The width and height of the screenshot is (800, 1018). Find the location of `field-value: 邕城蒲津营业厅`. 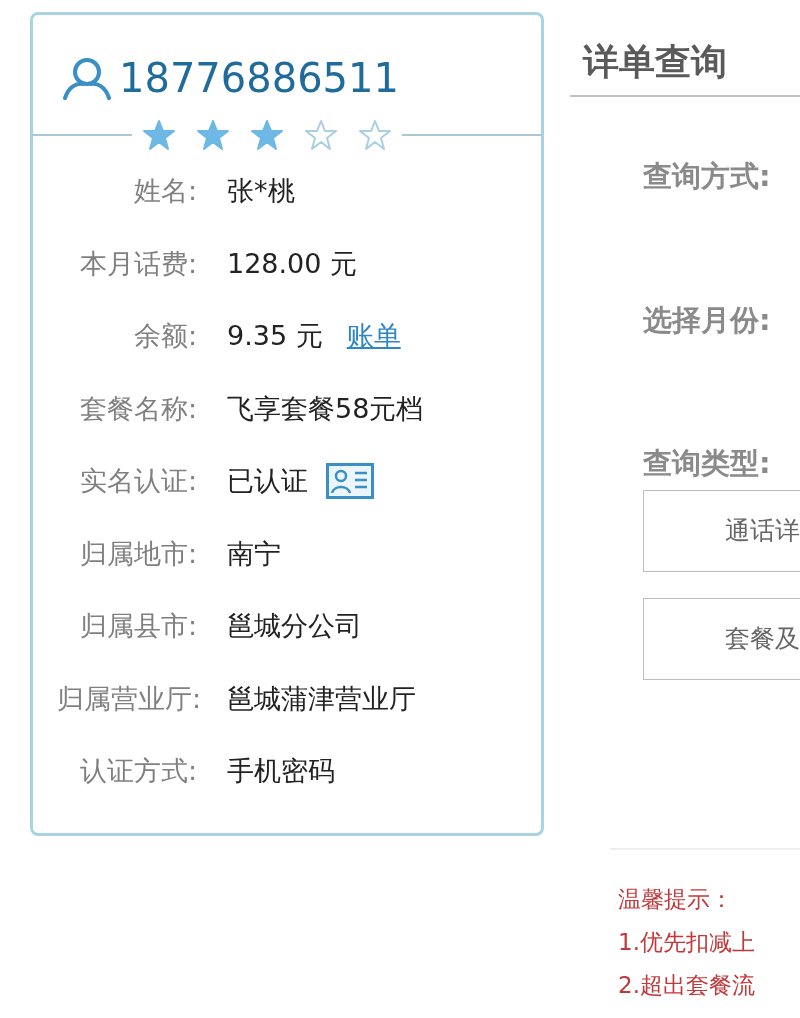

field-value: 邕城蒲津营业厅 is located at coordinates (321, 698).